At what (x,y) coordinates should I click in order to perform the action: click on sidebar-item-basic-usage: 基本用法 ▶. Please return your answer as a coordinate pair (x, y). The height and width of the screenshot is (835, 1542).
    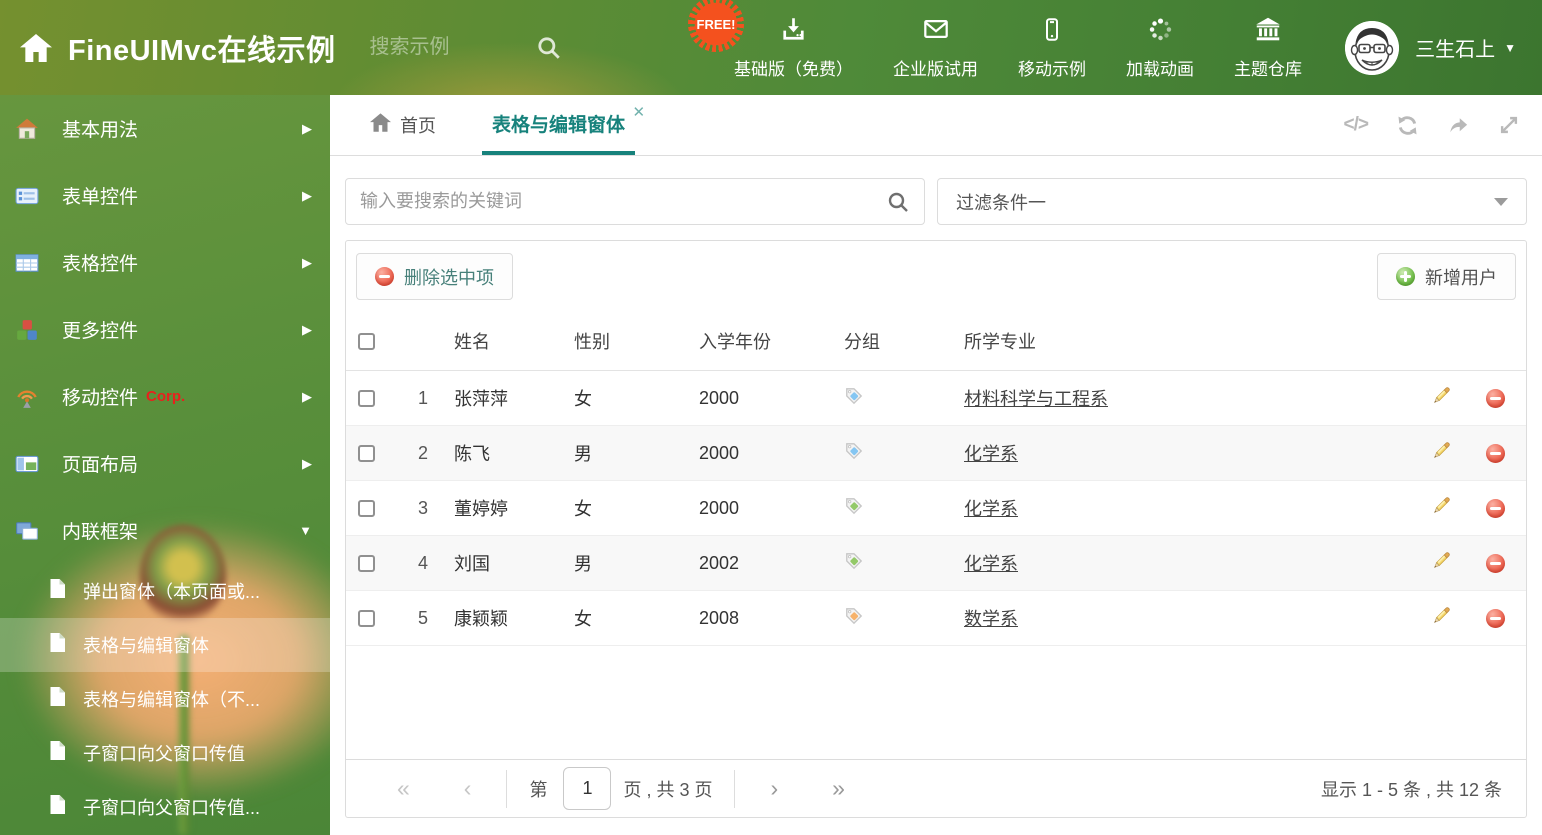
    Looking at the image, I should click on (165, 128).